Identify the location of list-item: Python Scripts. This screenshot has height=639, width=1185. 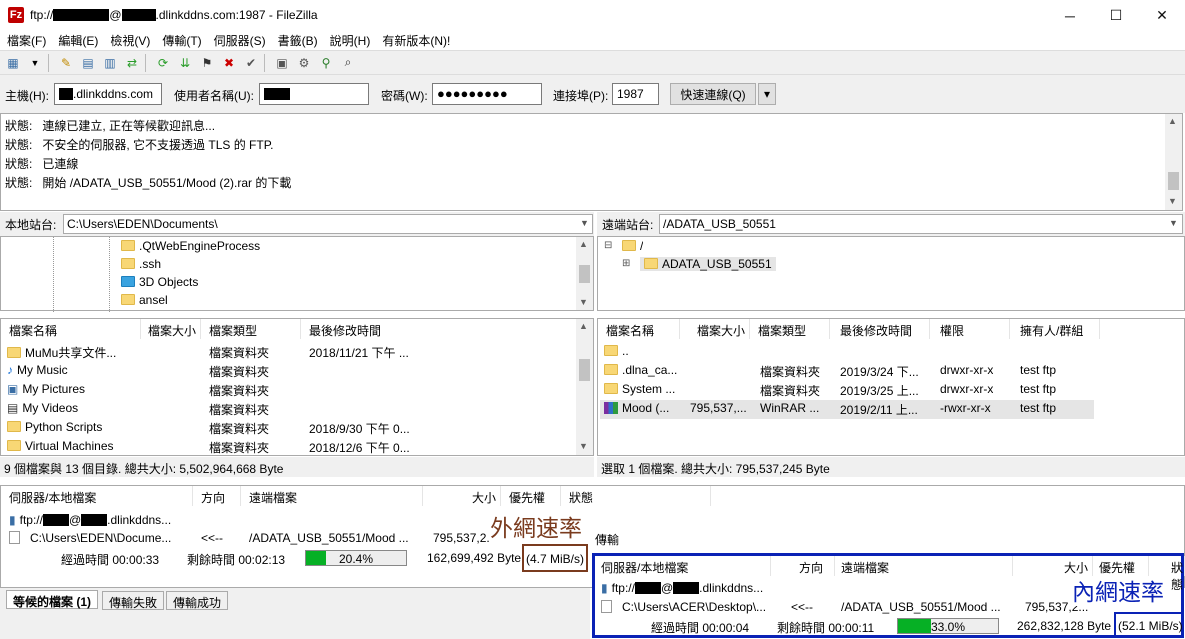
(72, 427).